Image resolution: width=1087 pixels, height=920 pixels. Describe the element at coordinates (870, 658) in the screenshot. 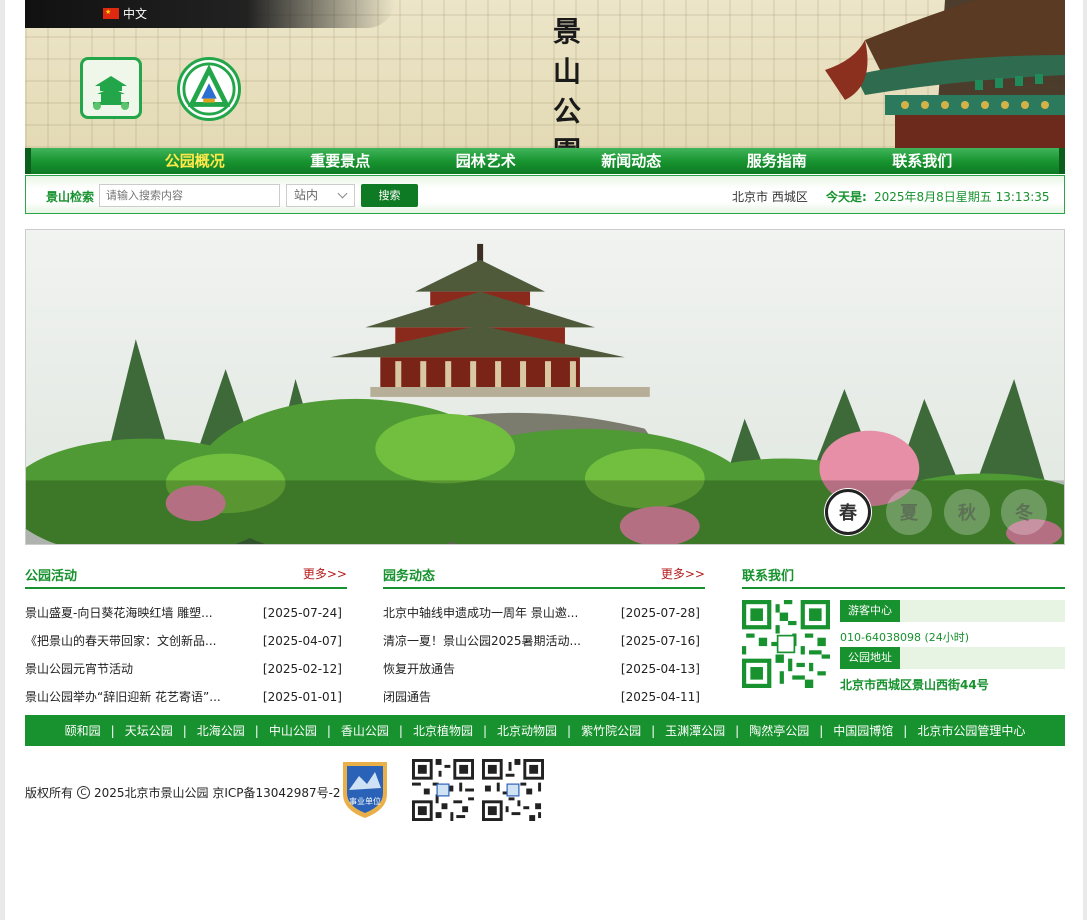

I see `park-address-label: 公园地址` at that location.